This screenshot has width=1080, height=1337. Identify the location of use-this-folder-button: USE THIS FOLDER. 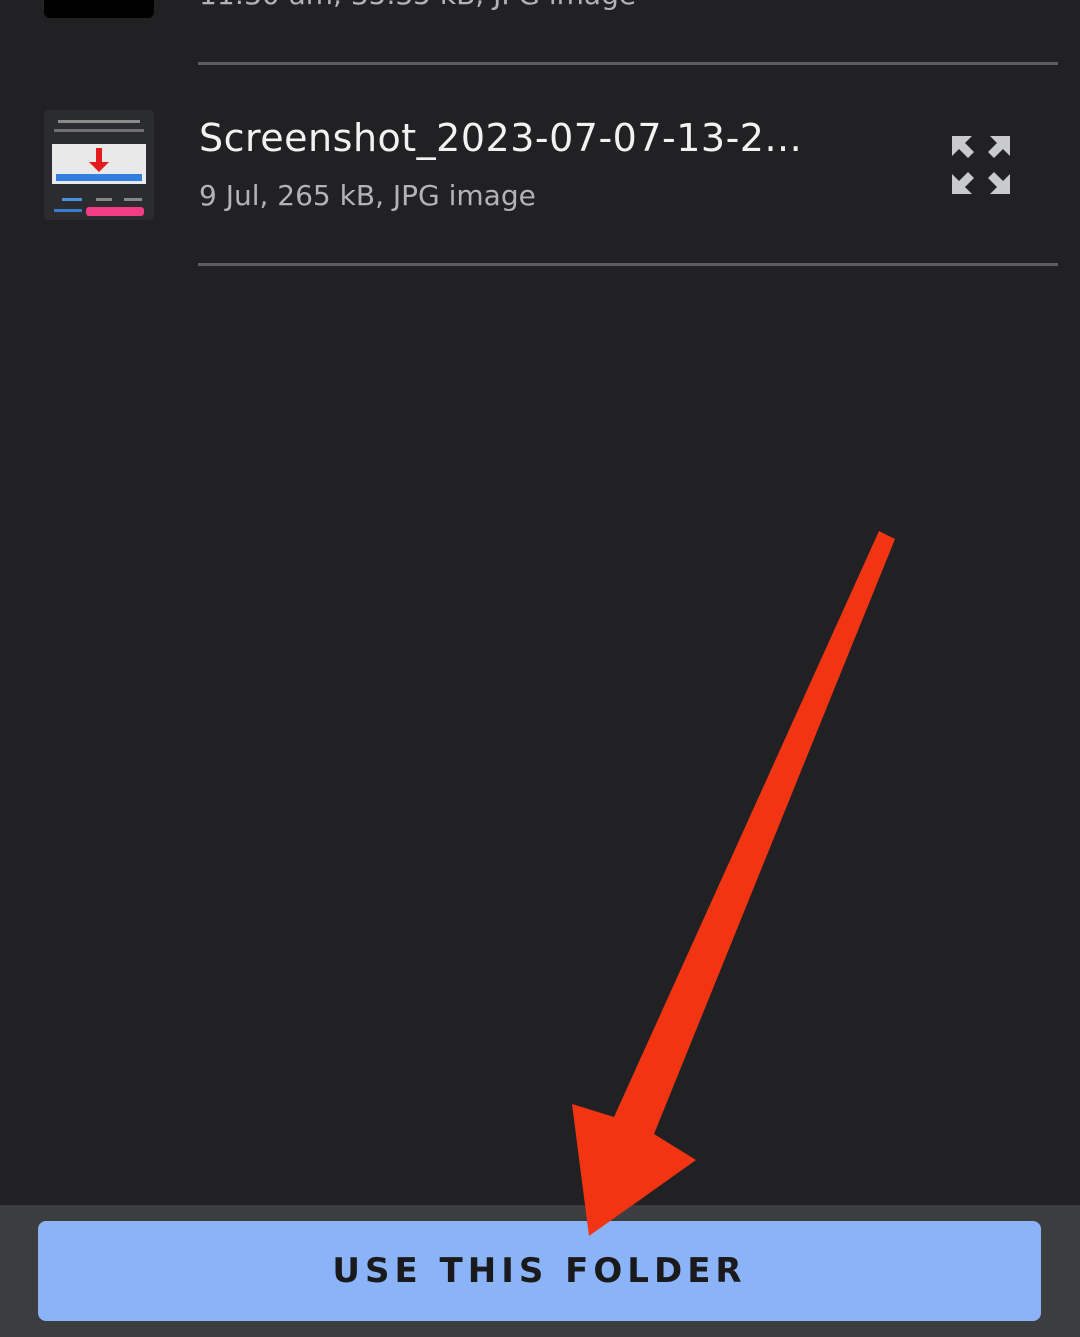
(539, 1271).